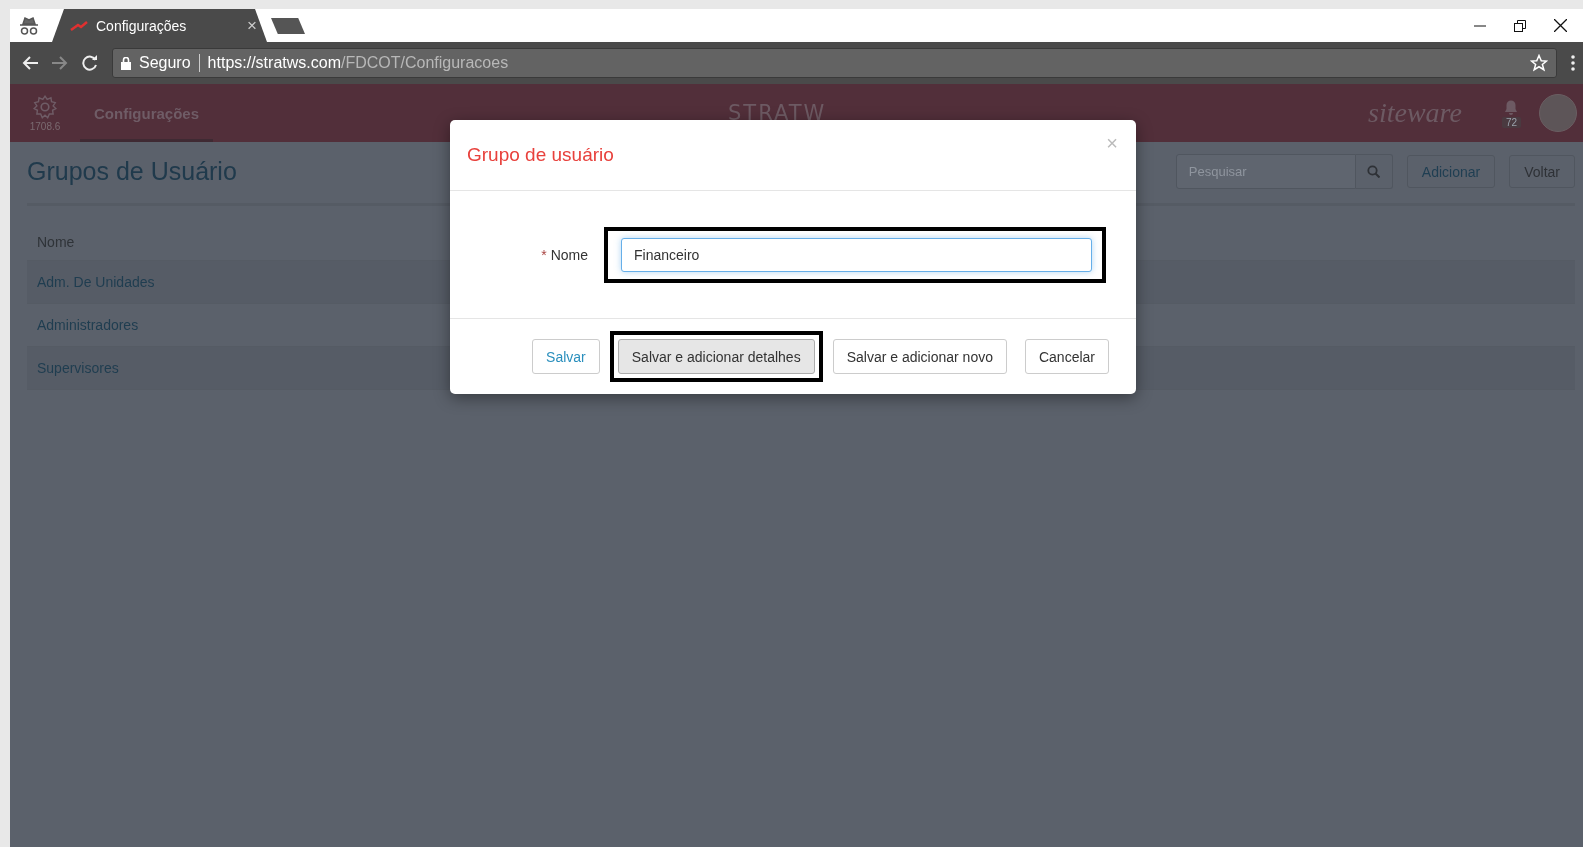  Describe the element at coordinates (1511, 122) in the screenshot. I see `notification-count: 72` at that location.